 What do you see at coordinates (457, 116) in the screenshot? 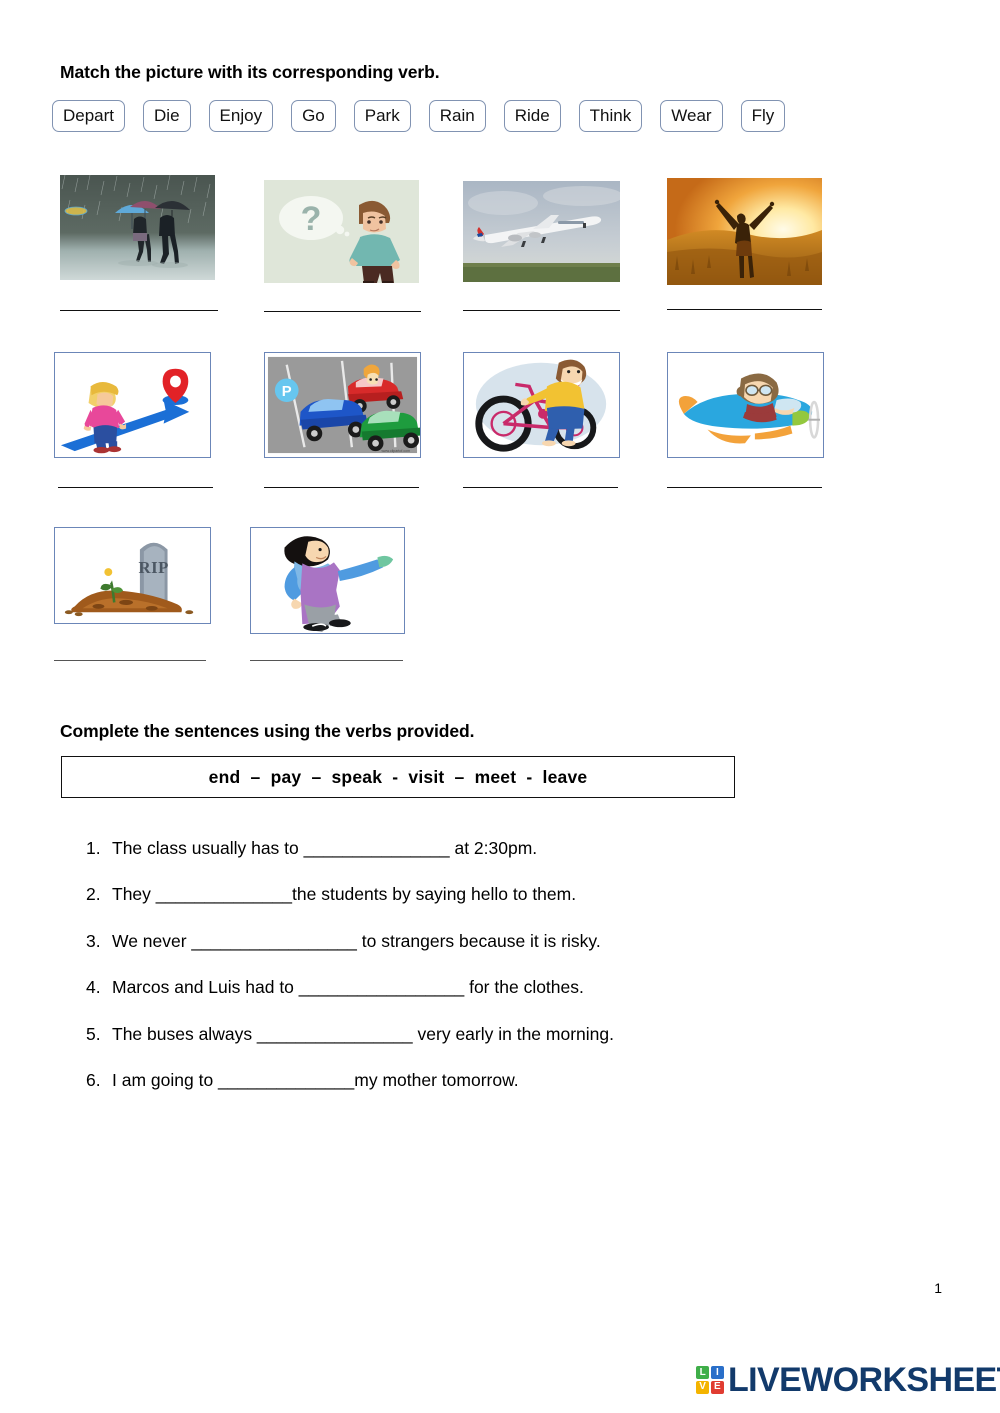
I see `verb-chip-rain: Rain` at bounding box center [457, 116].